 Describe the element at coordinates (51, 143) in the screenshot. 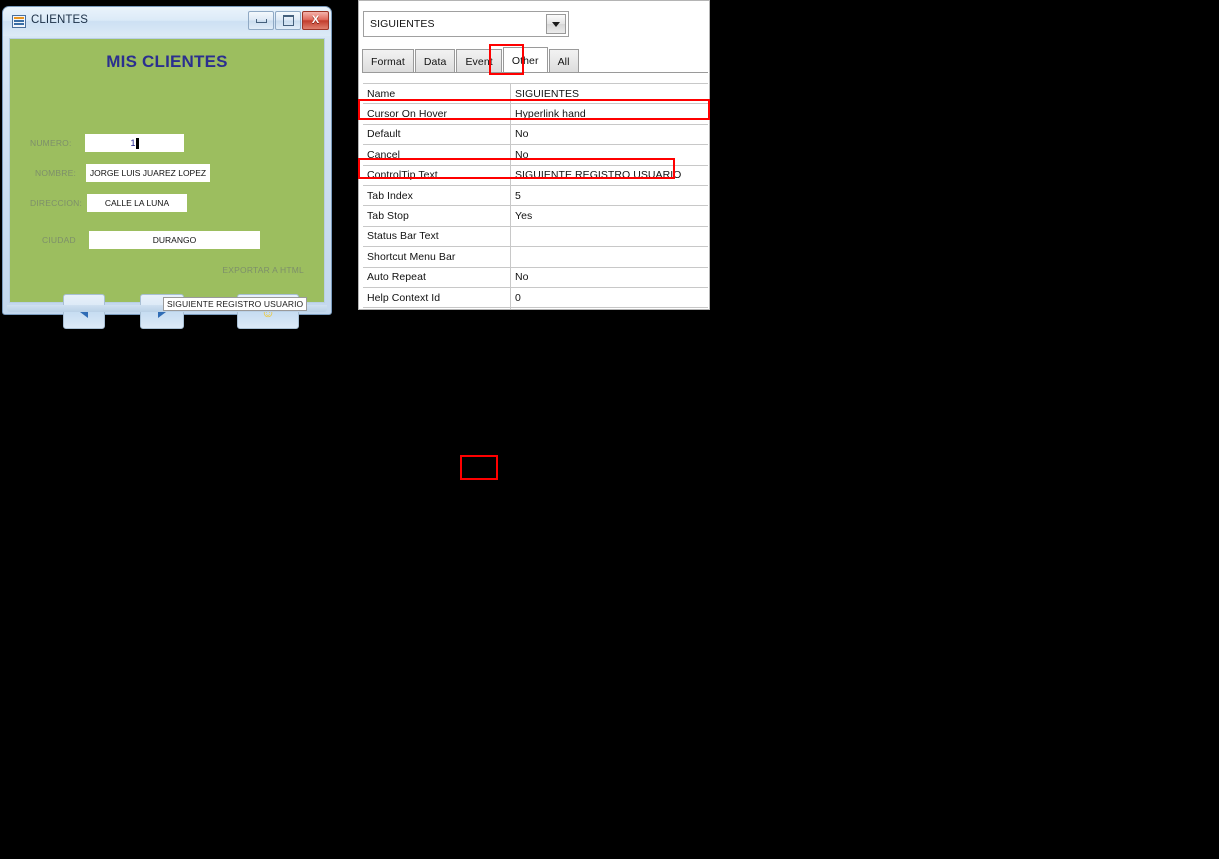

I see `label-numero: NUMERO:` at that location.